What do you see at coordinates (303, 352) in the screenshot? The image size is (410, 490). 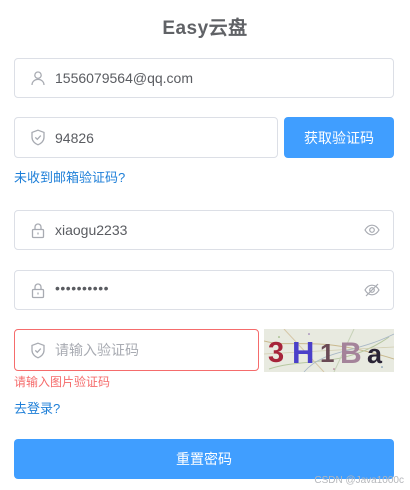 I see `captcha-char: H` at bounding box center [303, 352].